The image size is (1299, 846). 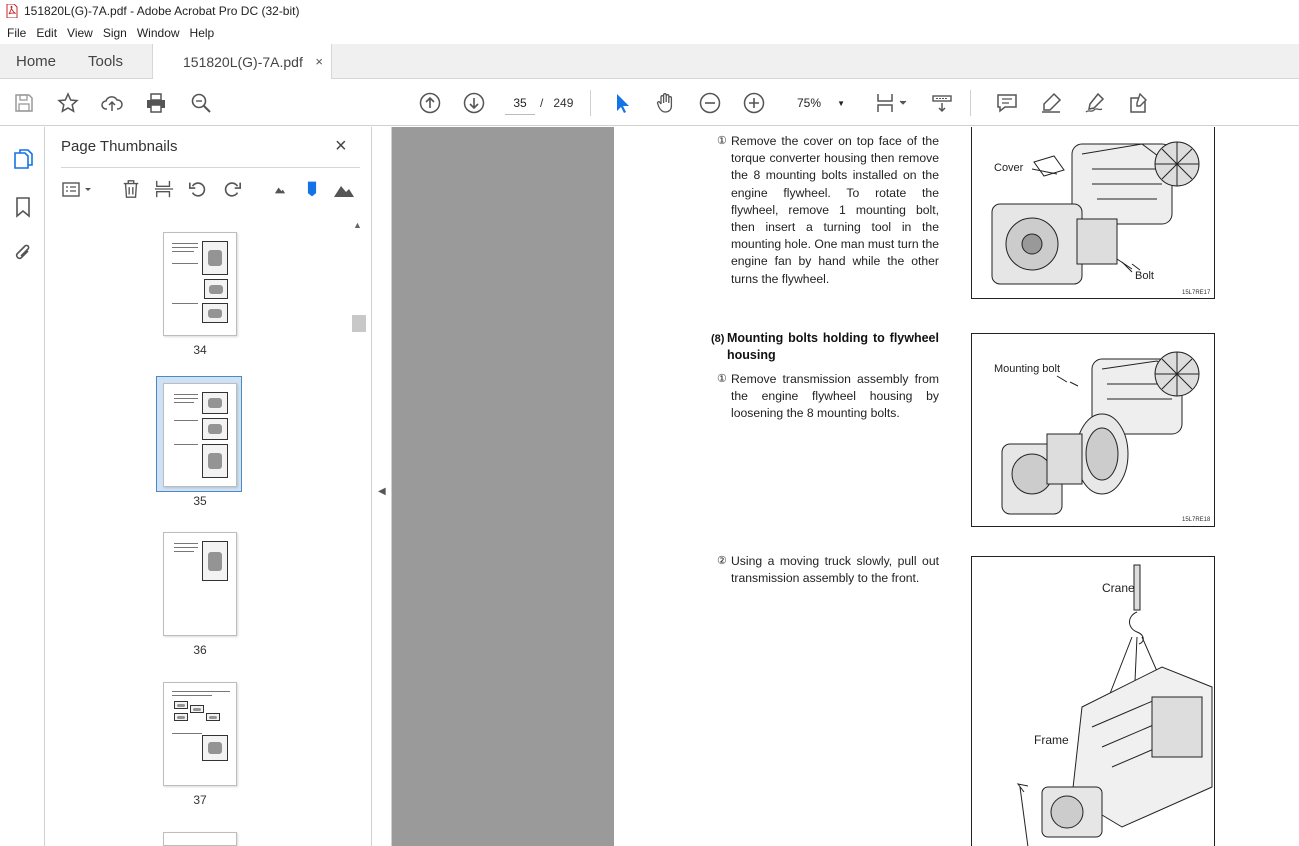 What do you see at coordinates (200, 800) in the screenshot?
I see `thumbnail-label: 37` at bounding box center [200, 800].